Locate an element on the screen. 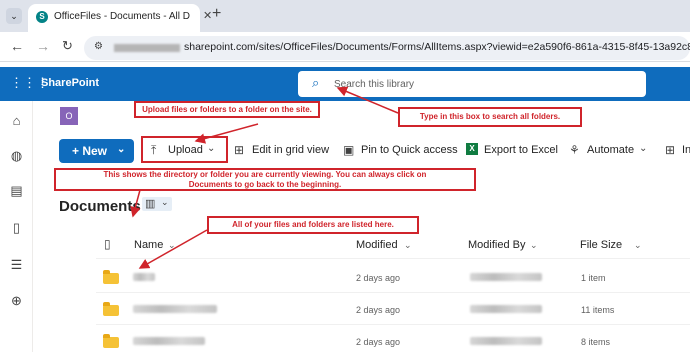 The width and height of the screenshot is (690, 352). directory-arrow is located at coordinates (135, 203).